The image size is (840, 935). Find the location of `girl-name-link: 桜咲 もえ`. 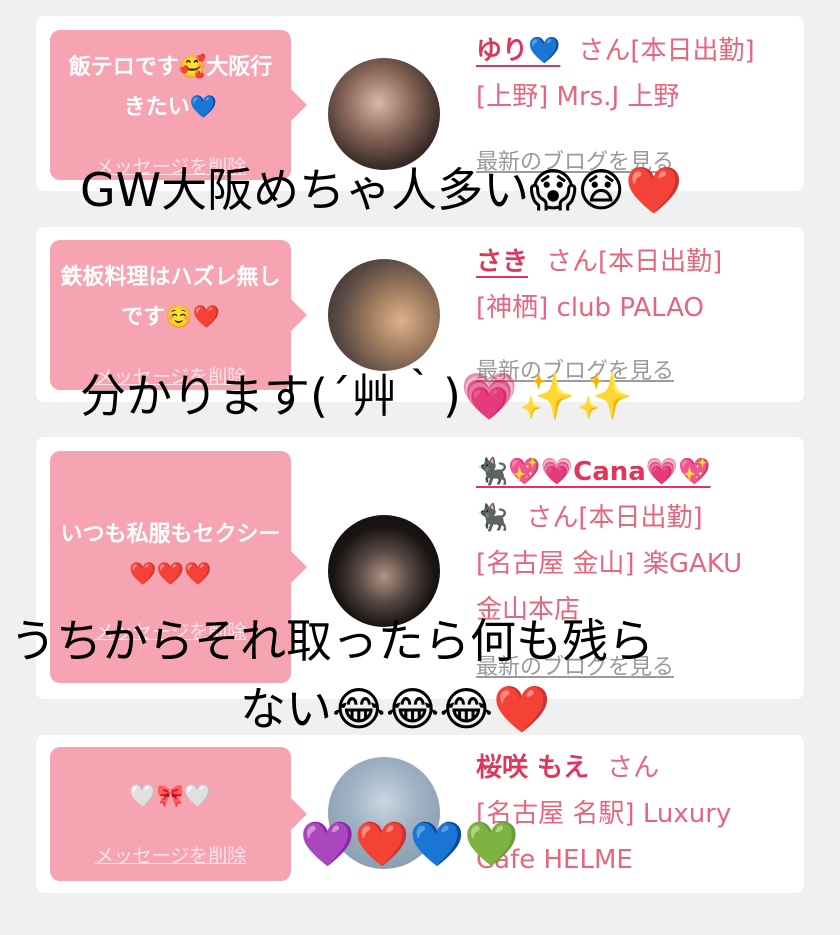

girl-name-link: 桜咲 もえ is located at coordinates (532, 768).